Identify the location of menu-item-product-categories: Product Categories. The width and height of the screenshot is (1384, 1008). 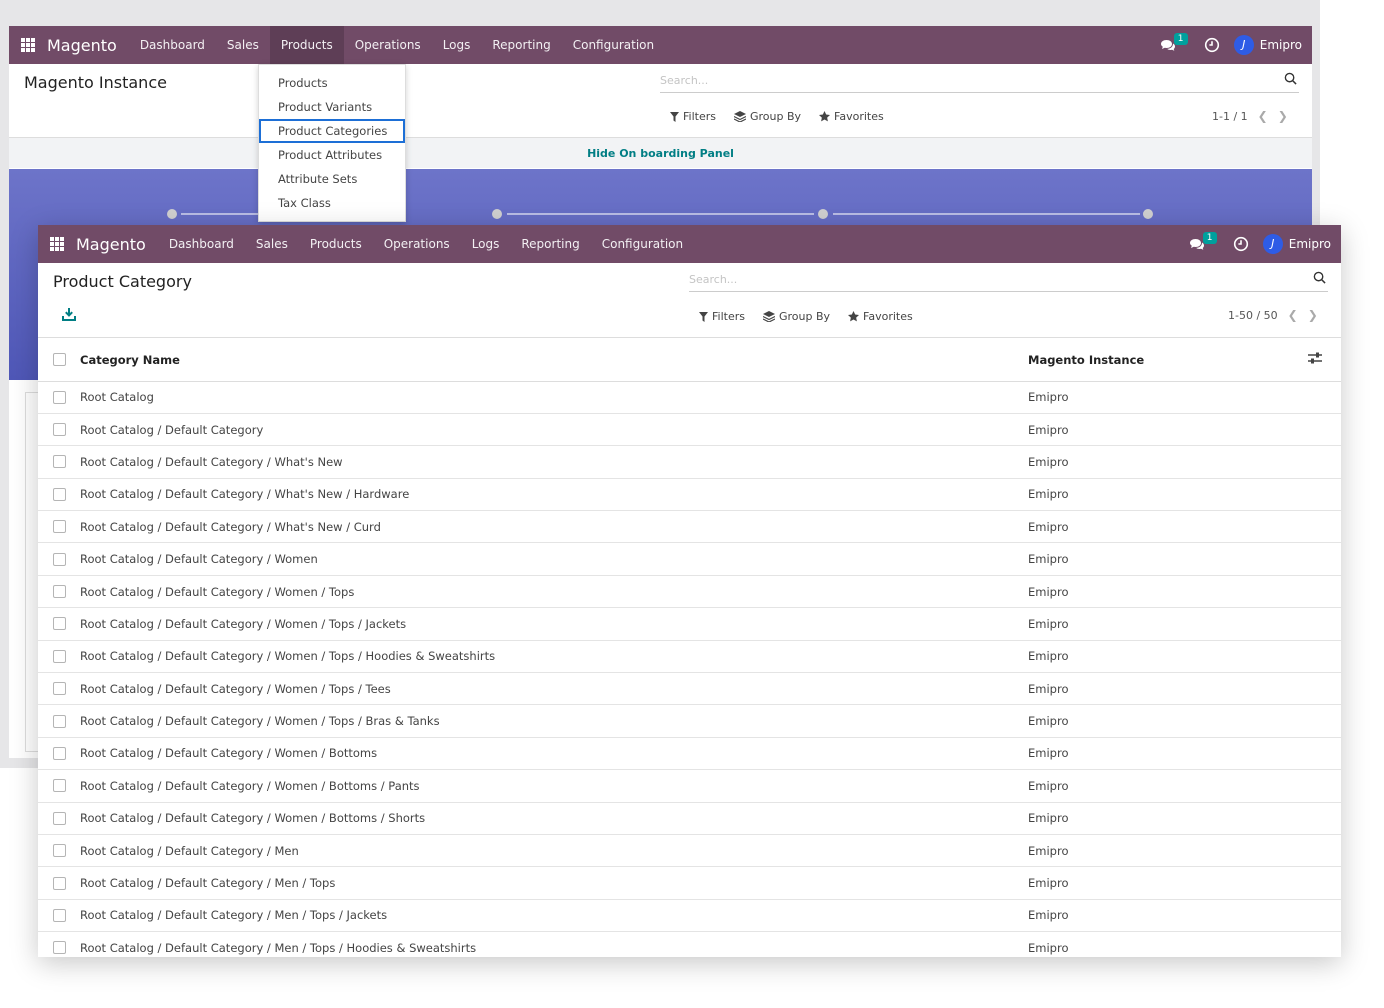
(332, 131).